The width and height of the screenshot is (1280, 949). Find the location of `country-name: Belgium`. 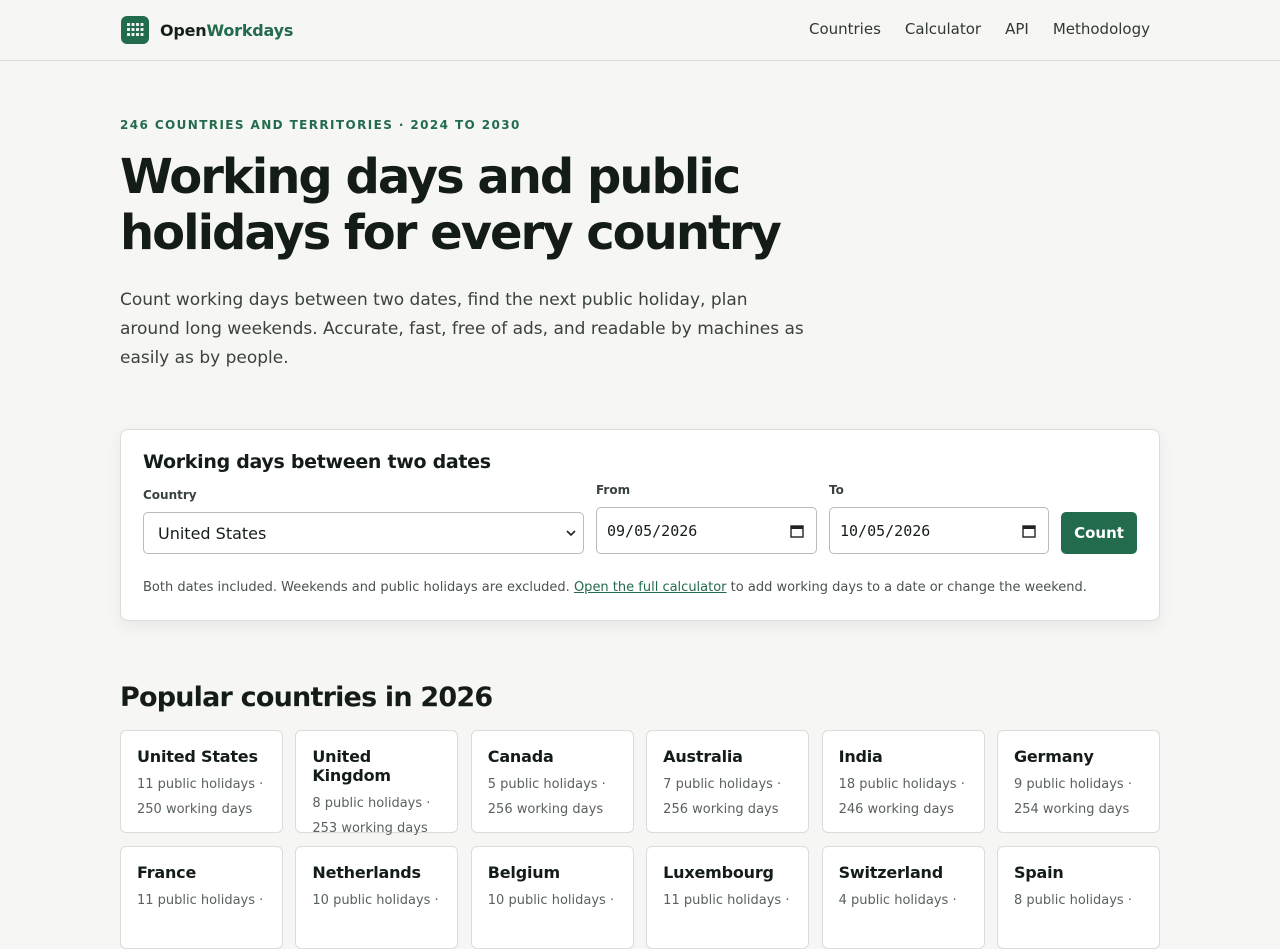

country-name: Belgium is located at coordinates (523, 872).